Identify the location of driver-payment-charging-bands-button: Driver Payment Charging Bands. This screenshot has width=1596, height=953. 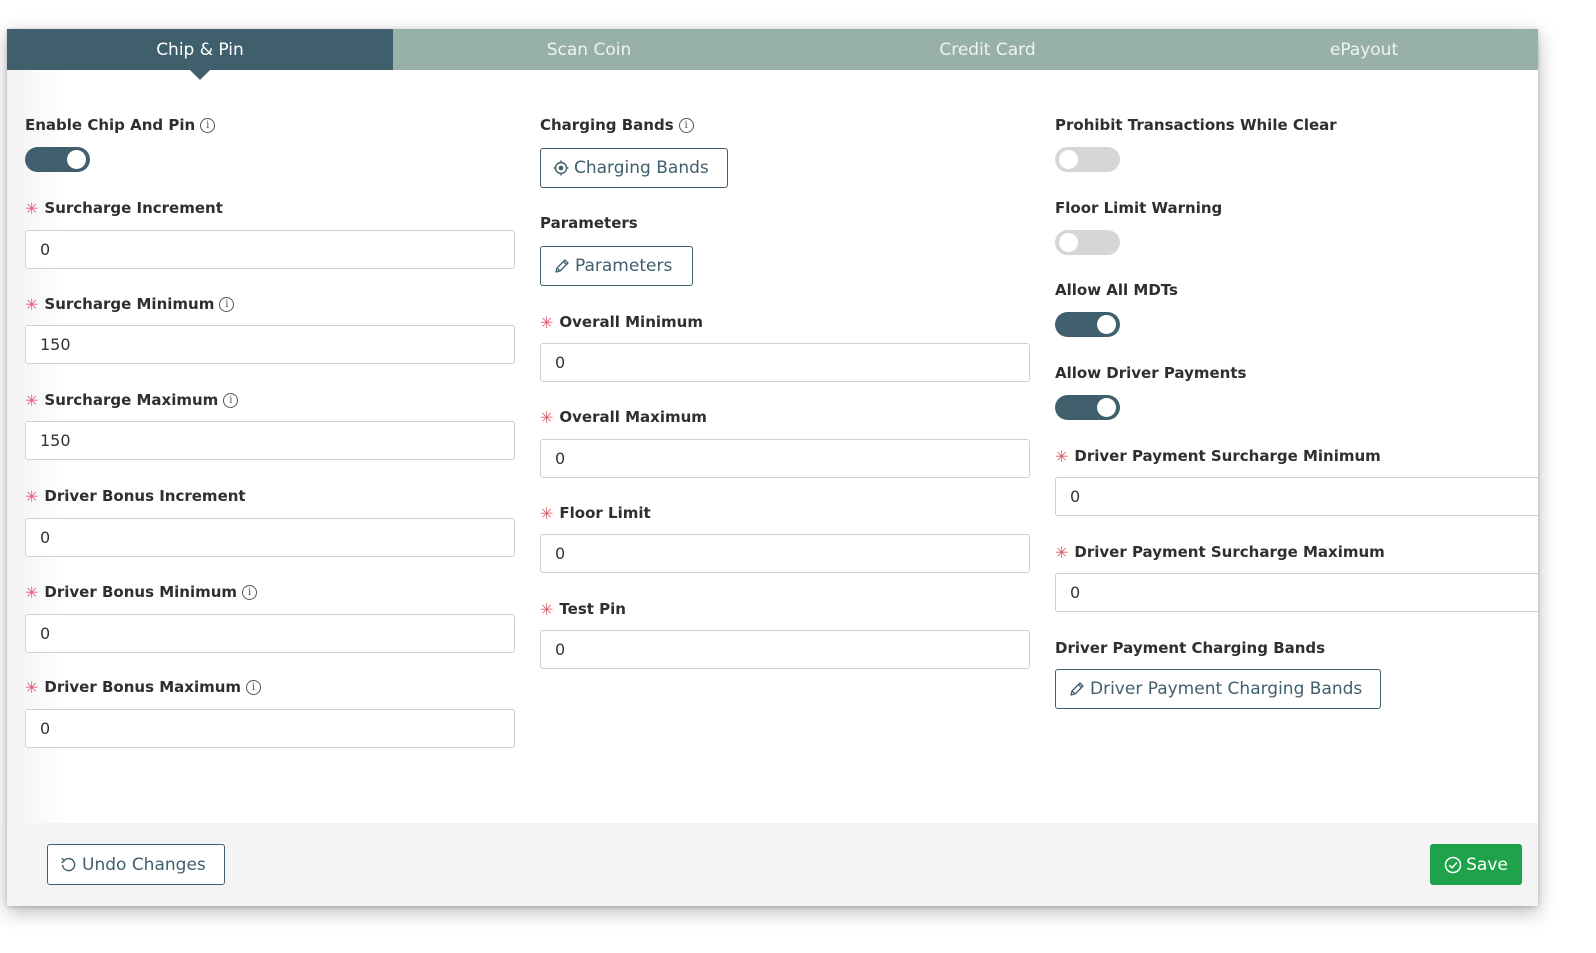
(1218, 689).